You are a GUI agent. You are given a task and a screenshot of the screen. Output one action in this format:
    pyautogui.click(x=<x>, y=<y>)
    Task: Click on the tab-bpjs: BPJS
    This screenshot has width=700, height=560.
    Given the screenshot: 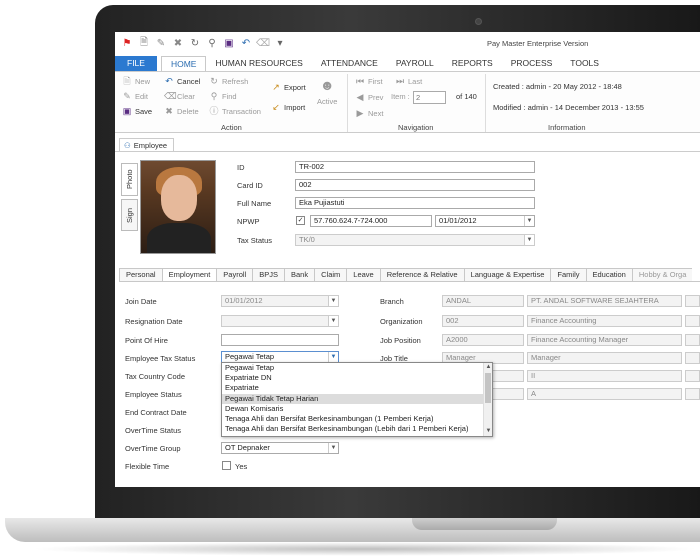 What is the action you would take?
    pyautogui.click(x=268, y=275)
    